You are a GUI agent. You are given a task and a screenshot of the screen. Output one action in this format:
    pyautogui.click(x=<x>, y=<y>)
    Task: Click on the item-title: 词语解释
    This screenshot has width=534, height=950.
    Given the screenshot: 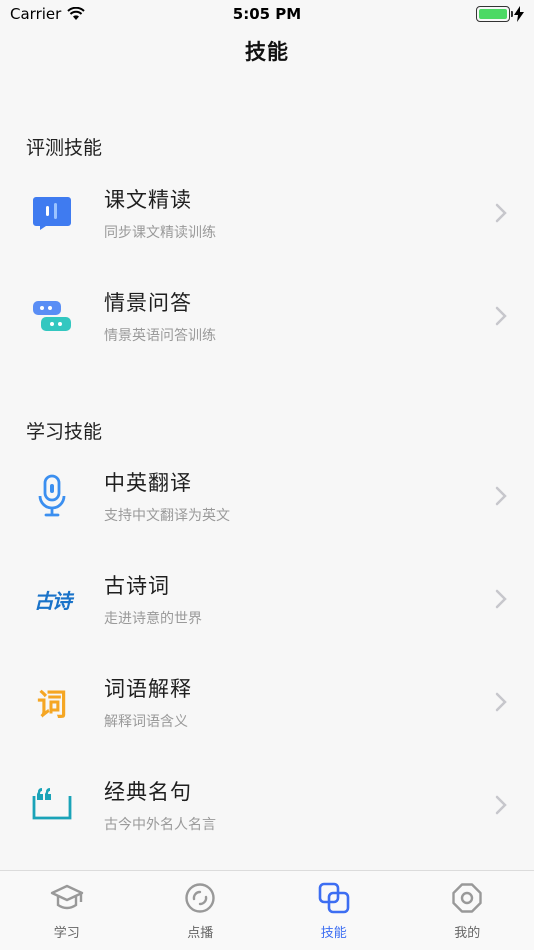 What is the action you would take?
    pyautogui.click(x=148, y=689)
    